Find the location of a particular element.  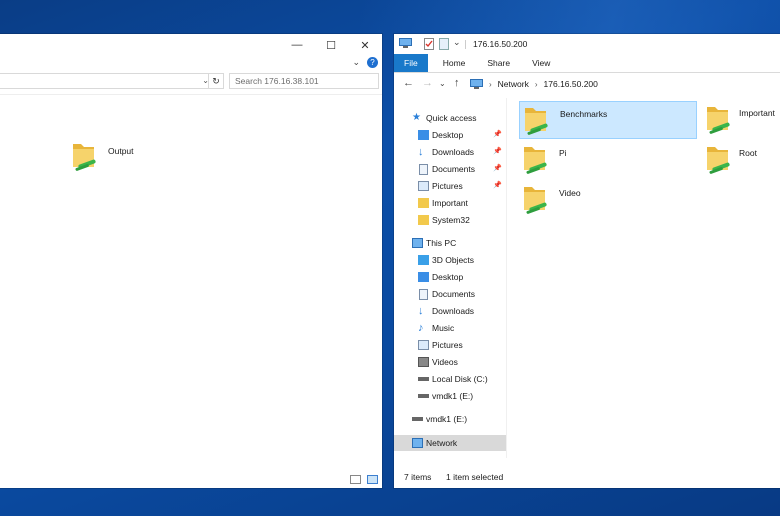

music-note-icon: ♪ is located at coordinates (421, 328).